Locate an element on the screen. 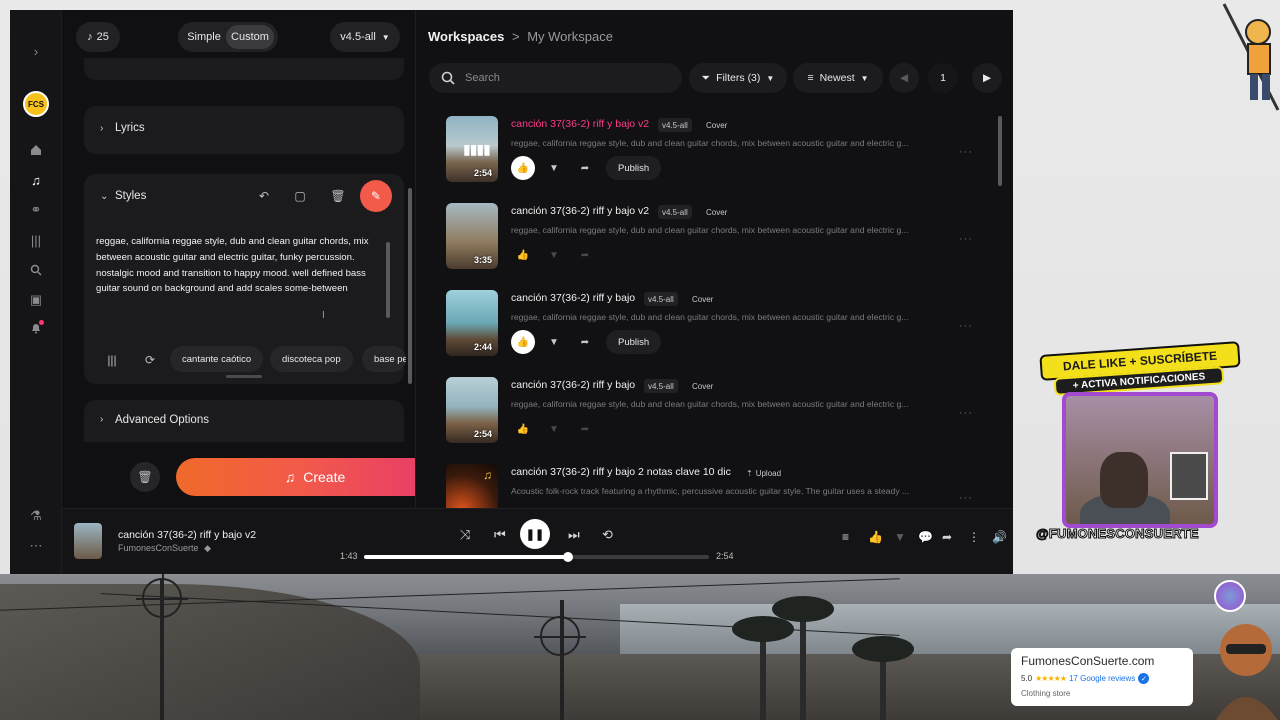  store-reviews-link: 17 Google reviews is located at coordinates (1102, 678).